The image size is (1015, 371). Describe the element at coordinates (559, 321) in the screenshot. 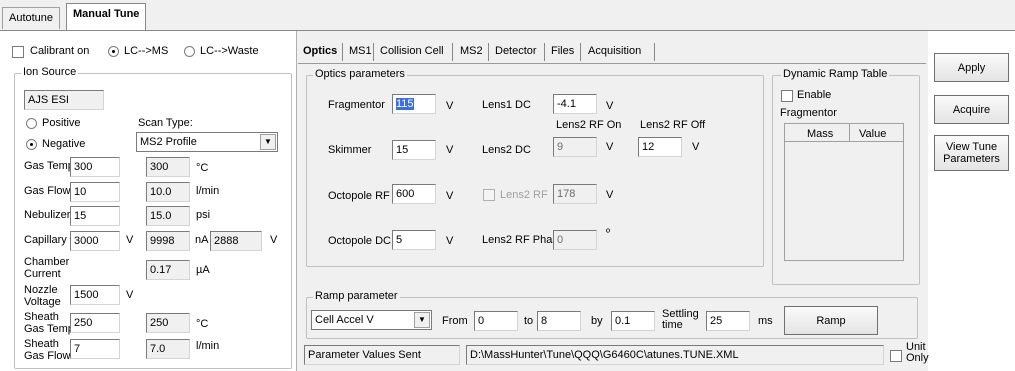

I see `ramp-to-input: 8` at that location.